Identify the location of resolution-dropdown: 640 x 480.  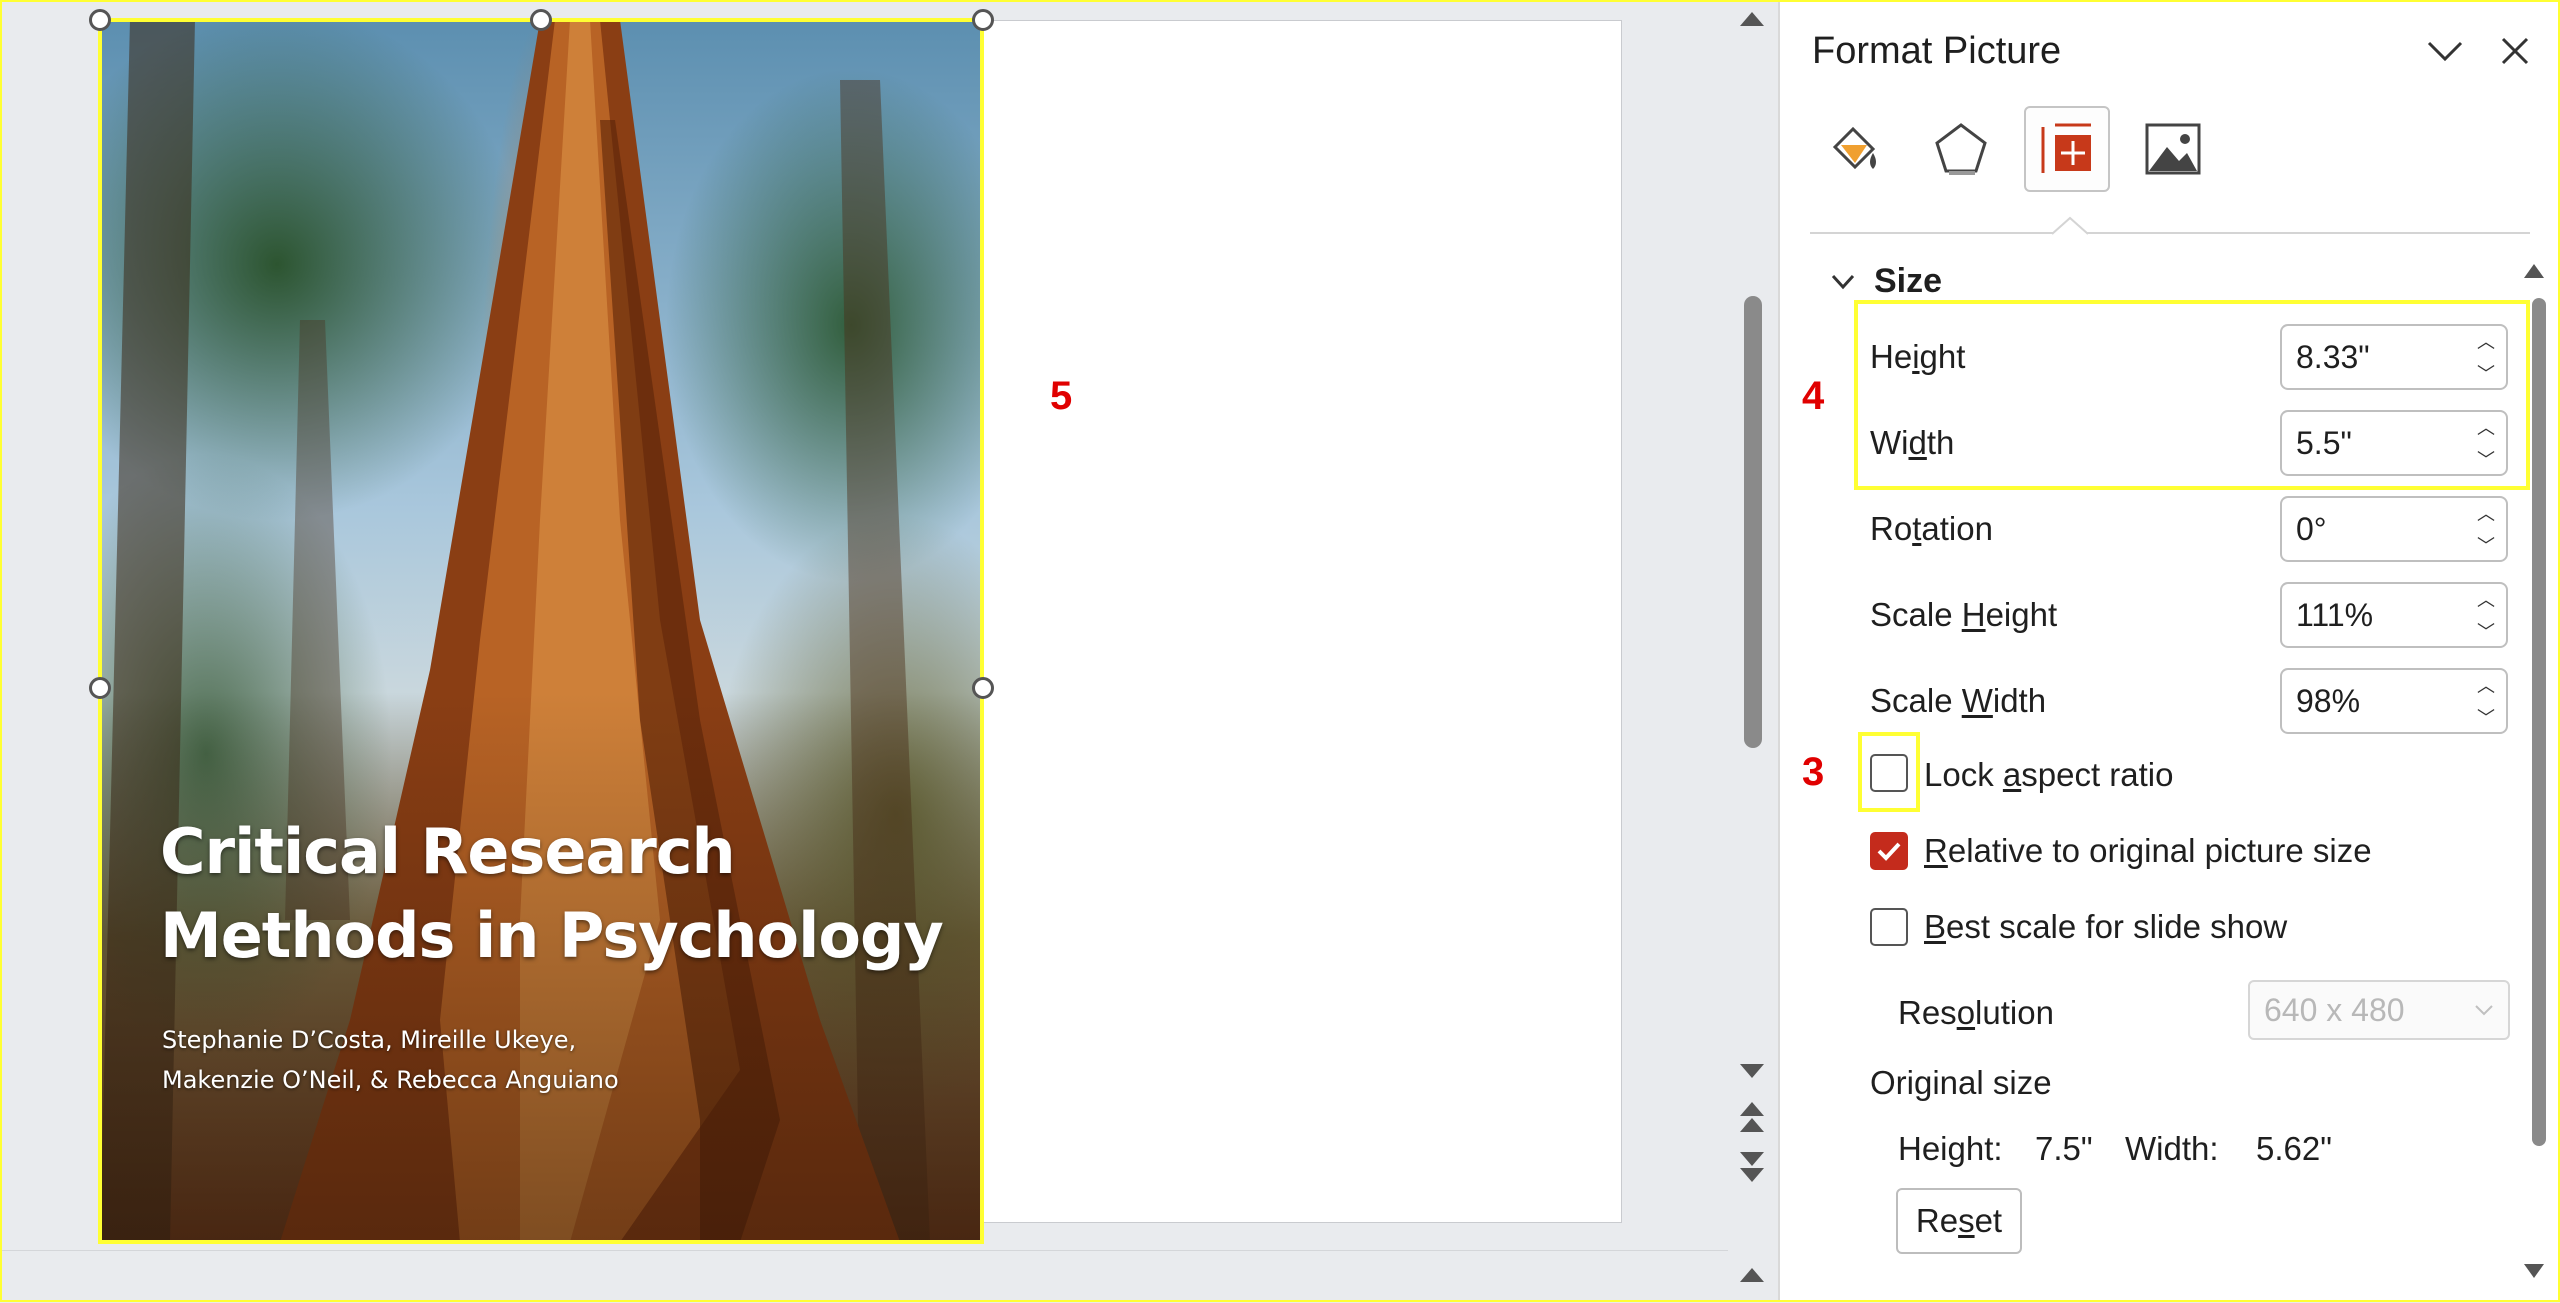
(2379, 1010).